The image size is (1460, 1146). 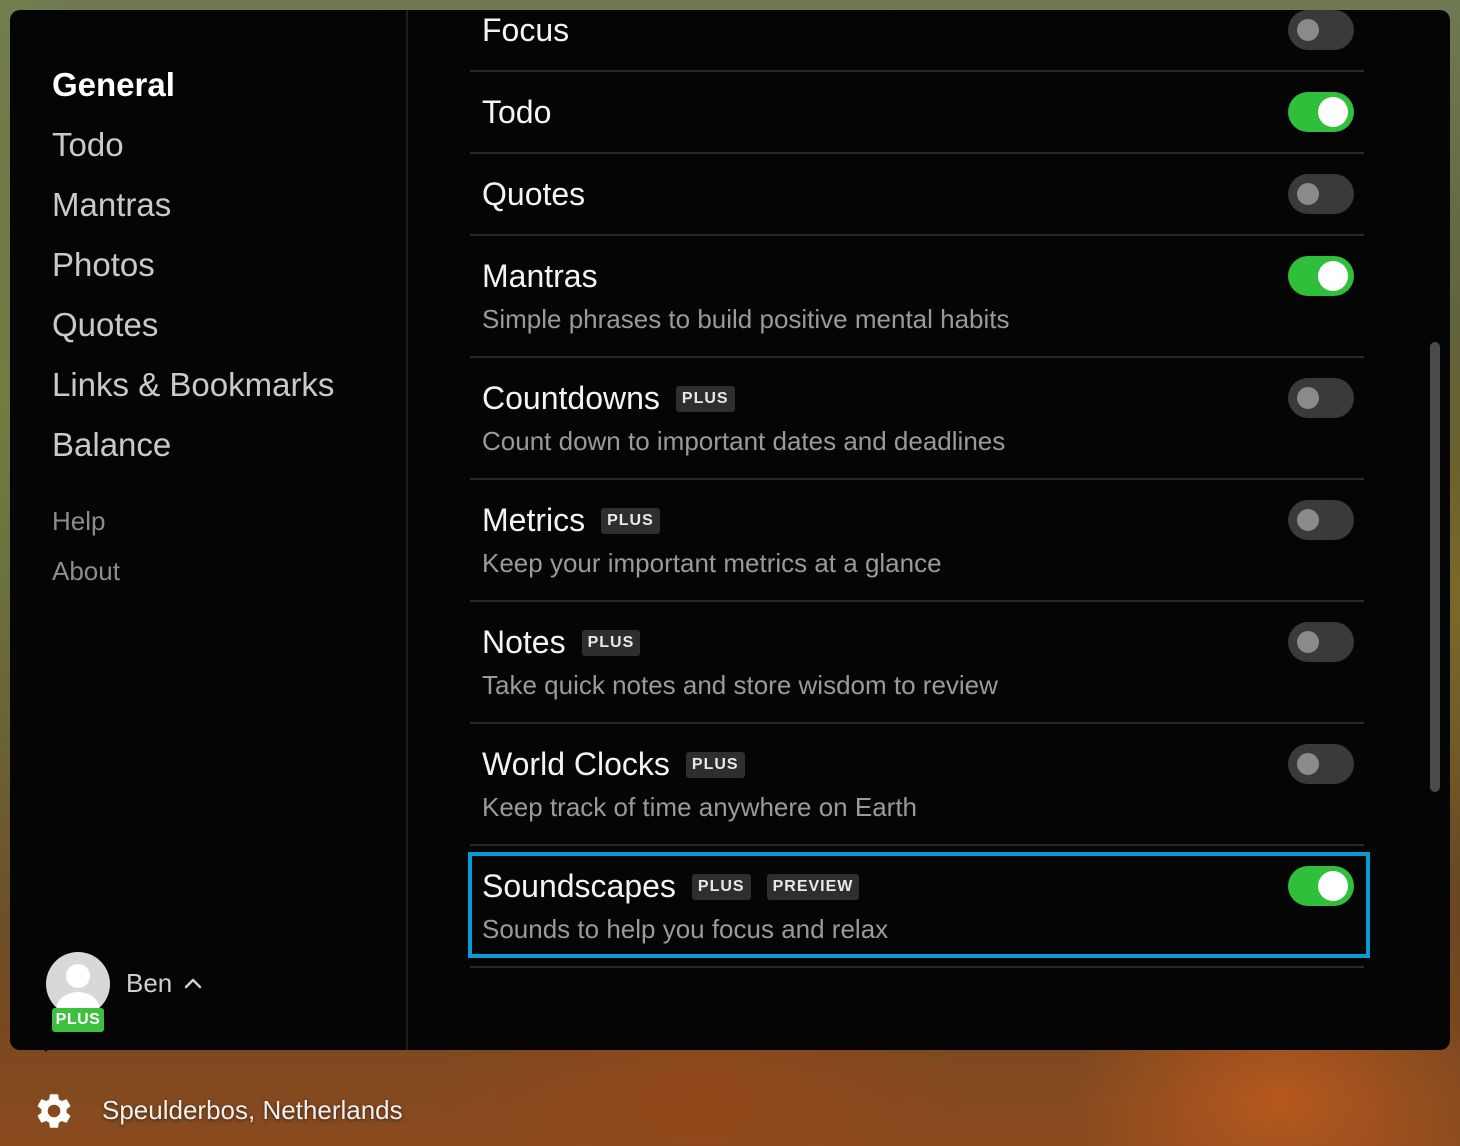 What do you see at coordinates (103, 265) in the screenshot?
I see `sidebar-item-photos: Photos` at bounding box center [103, 265].